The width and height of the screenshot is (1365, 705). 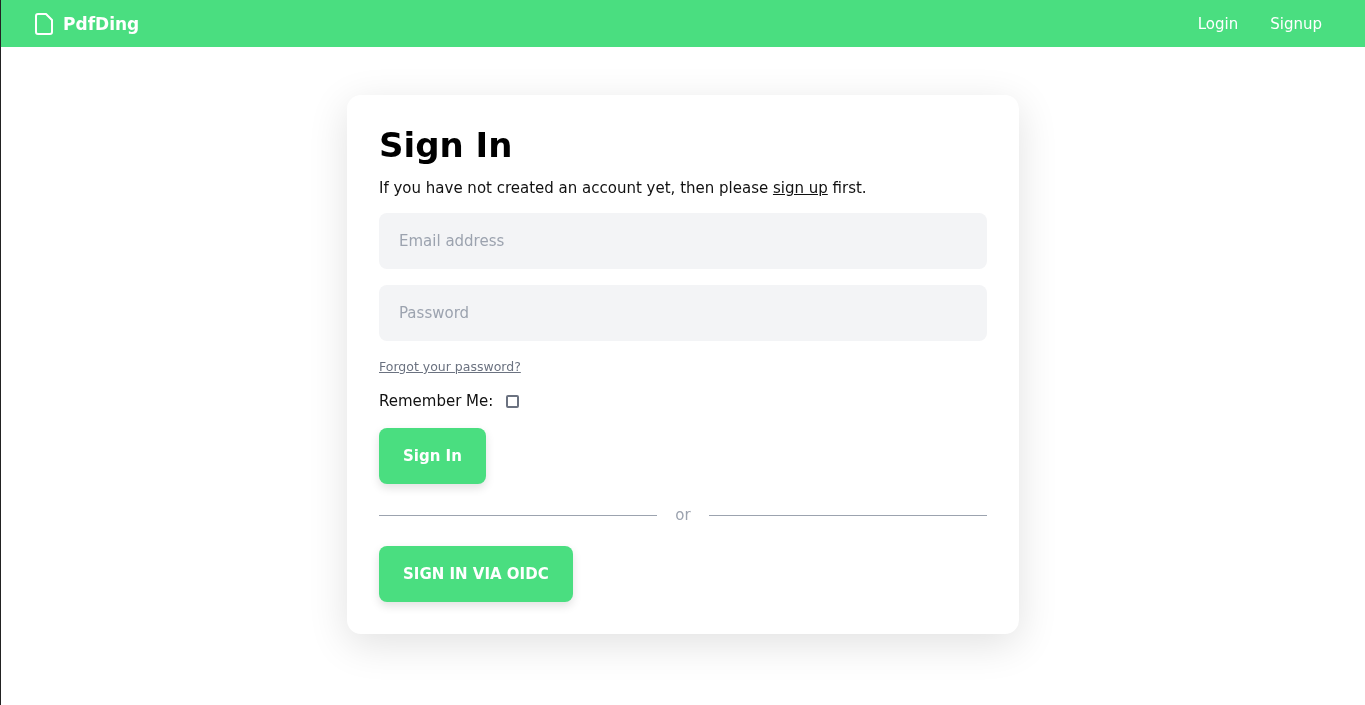 What do you see at coordinates (683, 515) in the screenshot?
I see `divider-text: or` at bounding box center [683, 515].